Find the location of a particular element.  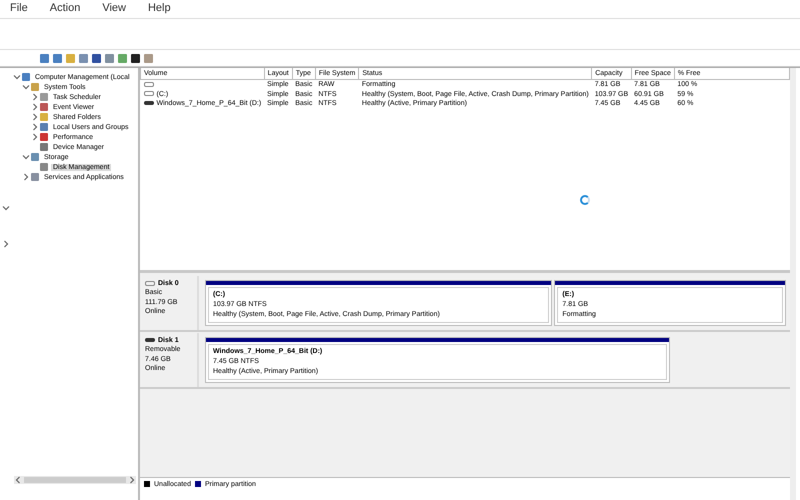

drive-icon is located at coordinates (150, 283).